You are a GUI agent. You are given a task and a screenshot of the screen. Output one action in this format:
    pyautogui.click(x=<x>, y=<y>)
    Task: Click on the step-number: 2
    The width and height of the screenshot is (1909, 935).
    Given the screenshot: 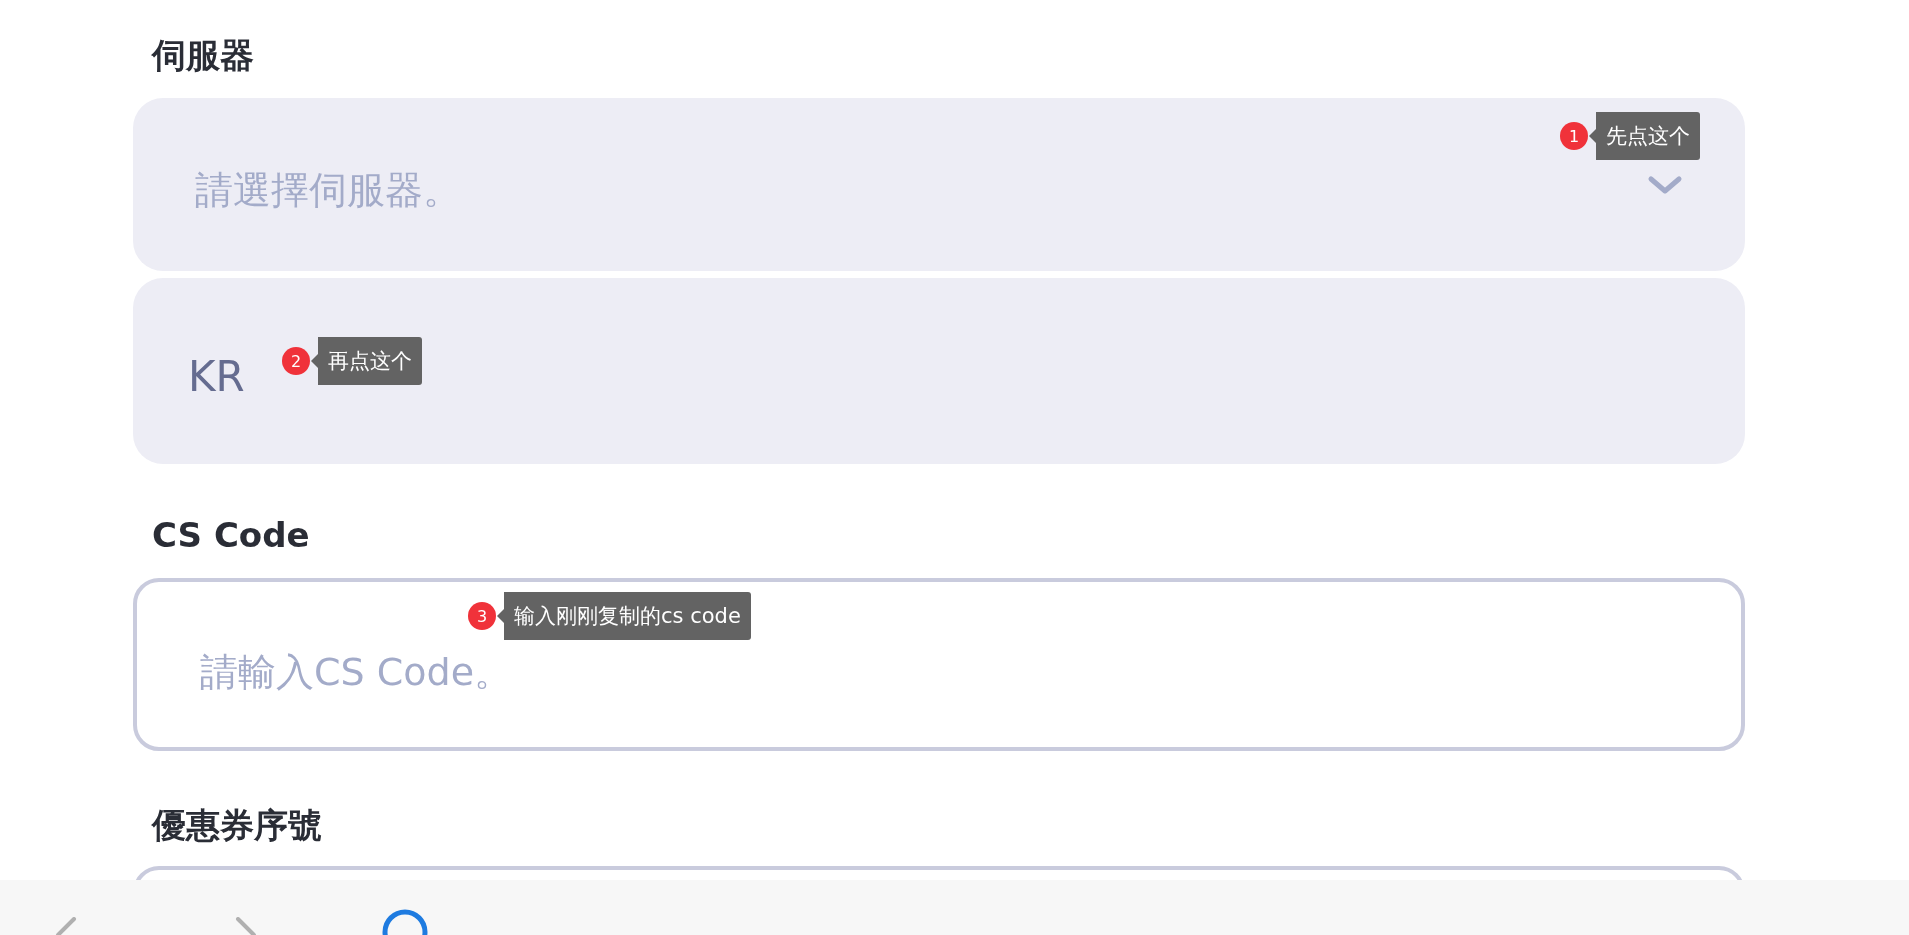 What is the action you would take?
    pyautogui.click(x=296, y=361)
    